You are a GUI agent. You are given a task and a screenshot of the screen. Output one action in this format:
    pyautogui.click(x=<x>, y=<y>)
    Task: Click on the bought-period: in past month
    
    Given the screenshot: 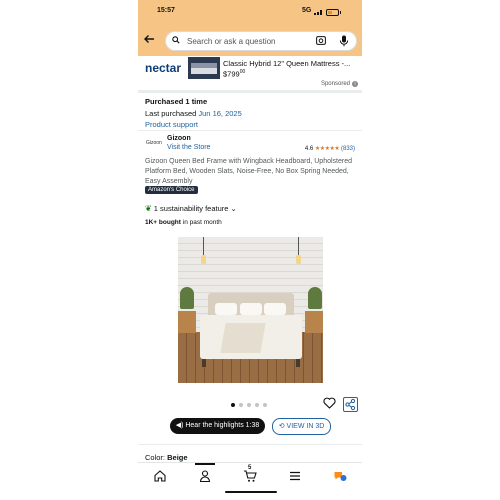 What is the action you would take?
    pyautogui.click(x=201, y=222)
    